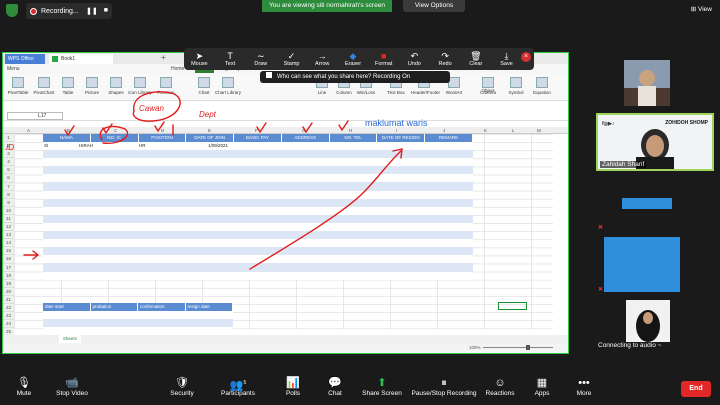 The height and width of the screenshot is (405, 720). Describe the element at coordinates (647, 83) in the screenshot. I see `participant-avatar-photo` at that location.